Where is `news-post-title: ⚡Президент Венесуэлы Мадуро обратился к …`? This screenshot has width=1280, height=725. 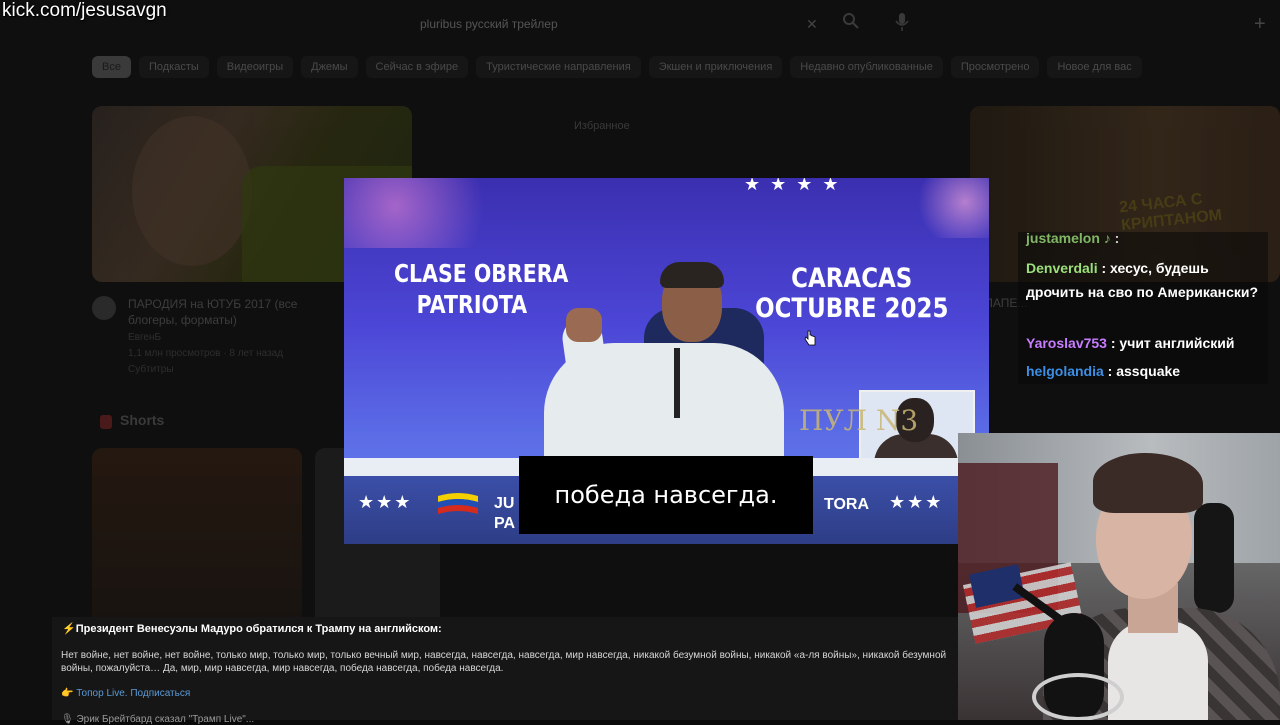 news-post-title: ⚡Президент Венесуэлы Мадуро обратился к … is located at coordinates (252, 629).